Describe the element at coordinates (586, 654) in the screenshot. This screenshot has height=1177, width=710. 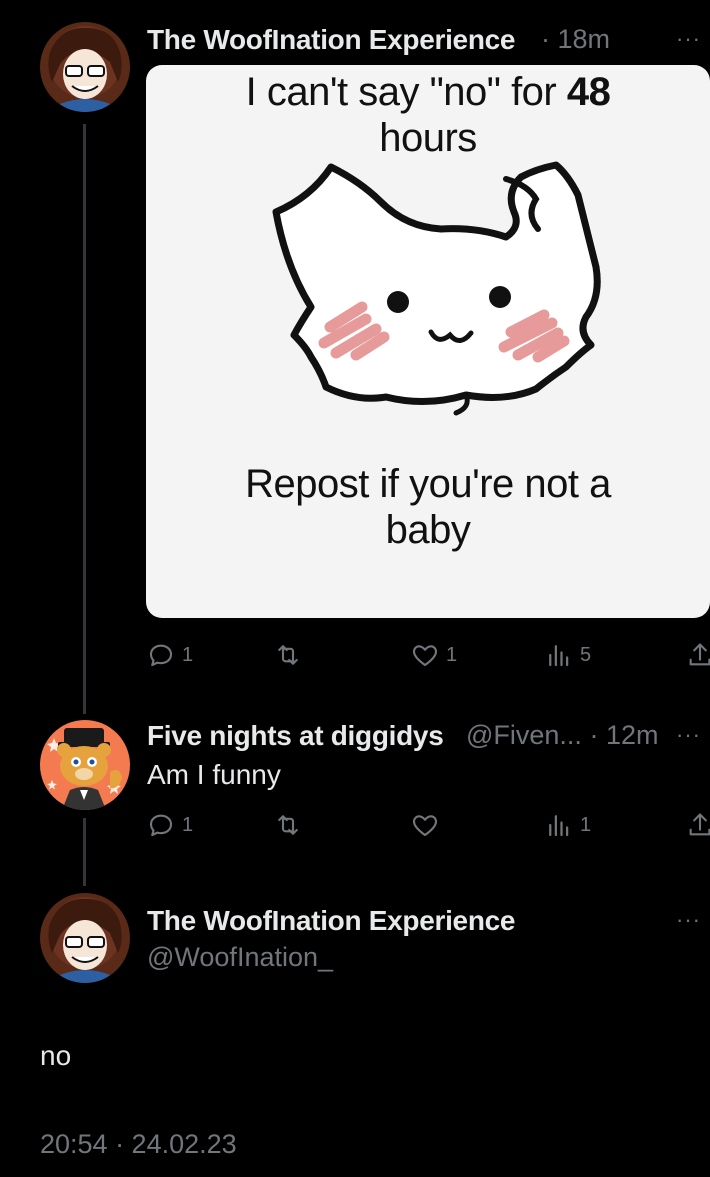
I see `views-count: 5` at that location.